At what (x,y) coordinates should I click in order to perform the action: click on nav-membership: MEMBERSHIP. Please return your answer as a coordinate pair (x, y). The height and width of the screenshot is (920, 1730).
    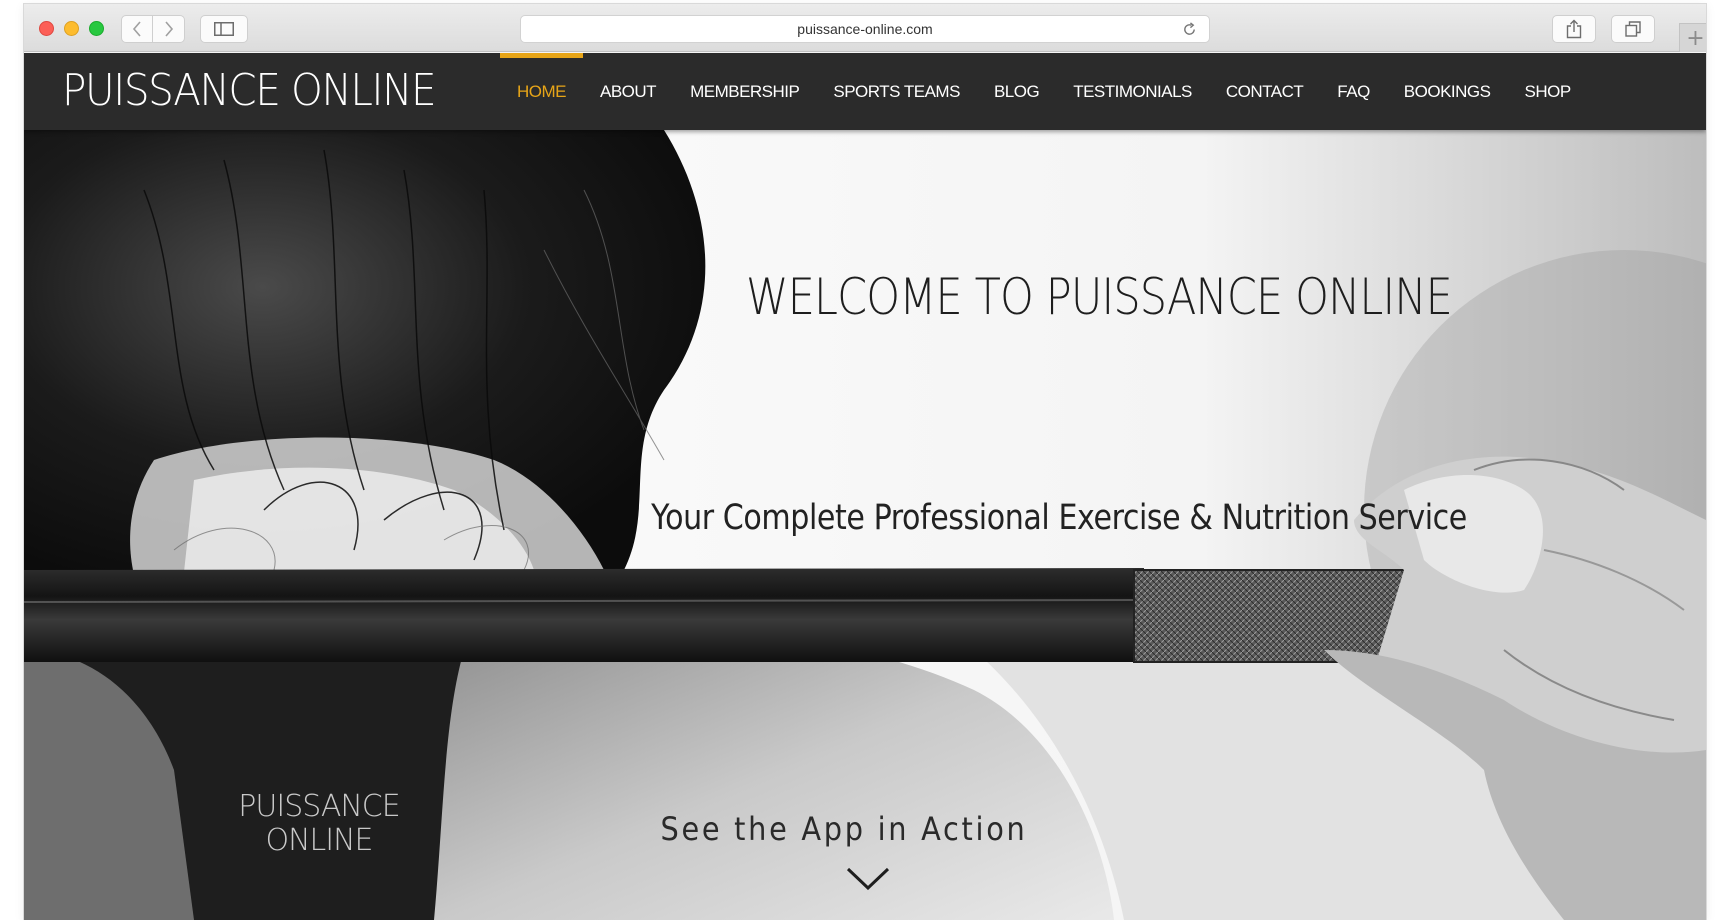
    Looking at the image, I should click on (744, 91).